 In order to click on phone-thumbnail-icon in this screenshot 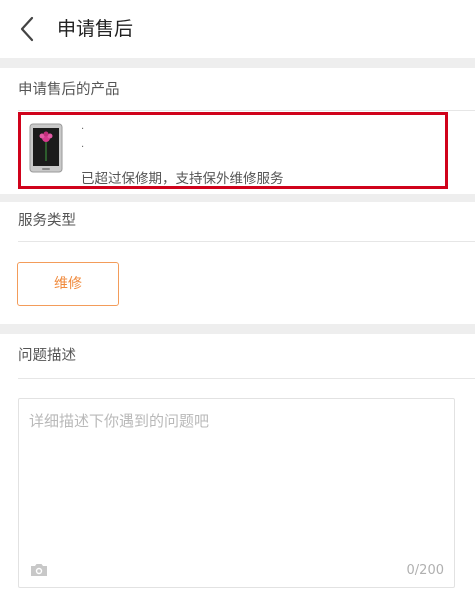, I will do `click(46, 148)`.